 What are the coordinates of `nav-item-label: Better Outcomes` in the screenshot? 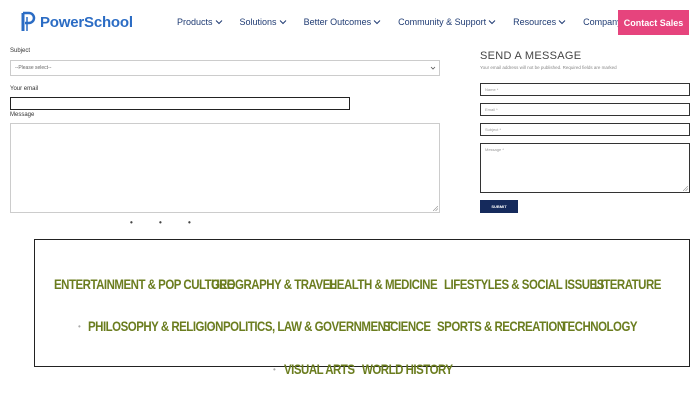 It's located at (337, 22).